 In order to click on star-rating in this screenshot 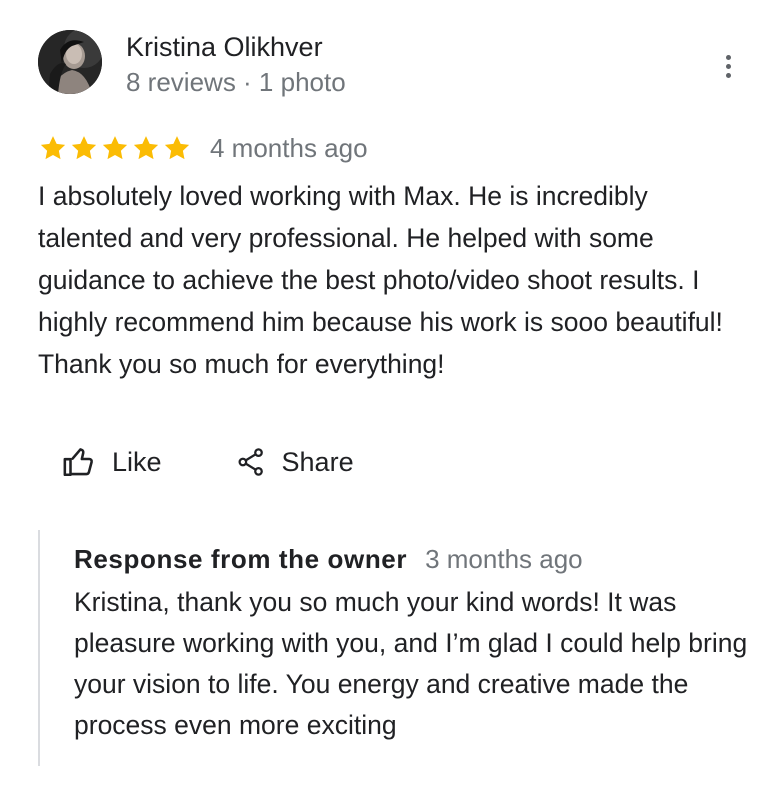, I will do `click(115, 148)`.